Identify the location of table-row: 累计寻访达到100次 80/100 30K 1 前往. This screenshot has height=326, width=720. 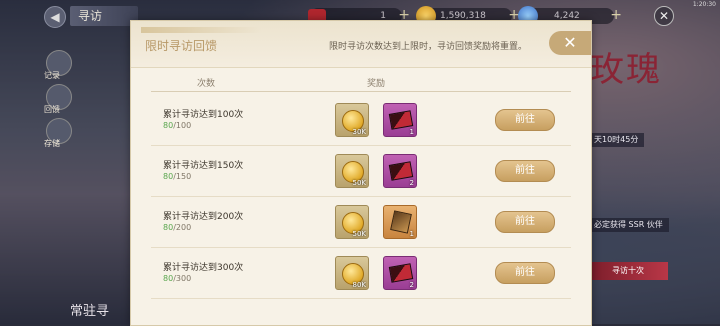
(361, 120).